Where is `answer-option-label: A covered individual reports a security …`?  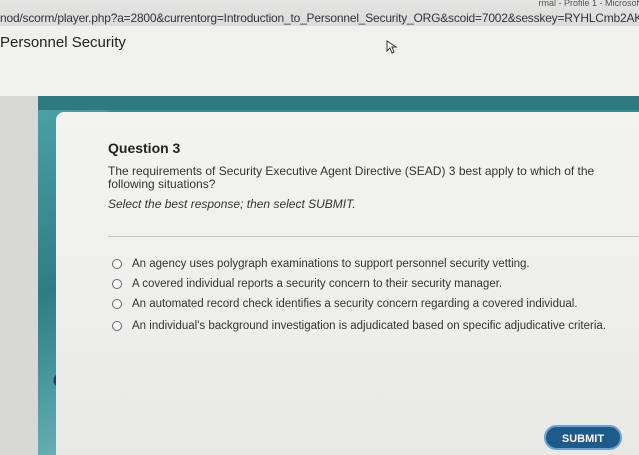 answer-option-label: A covered individual reports a security … is located at coordinates (317, 284).